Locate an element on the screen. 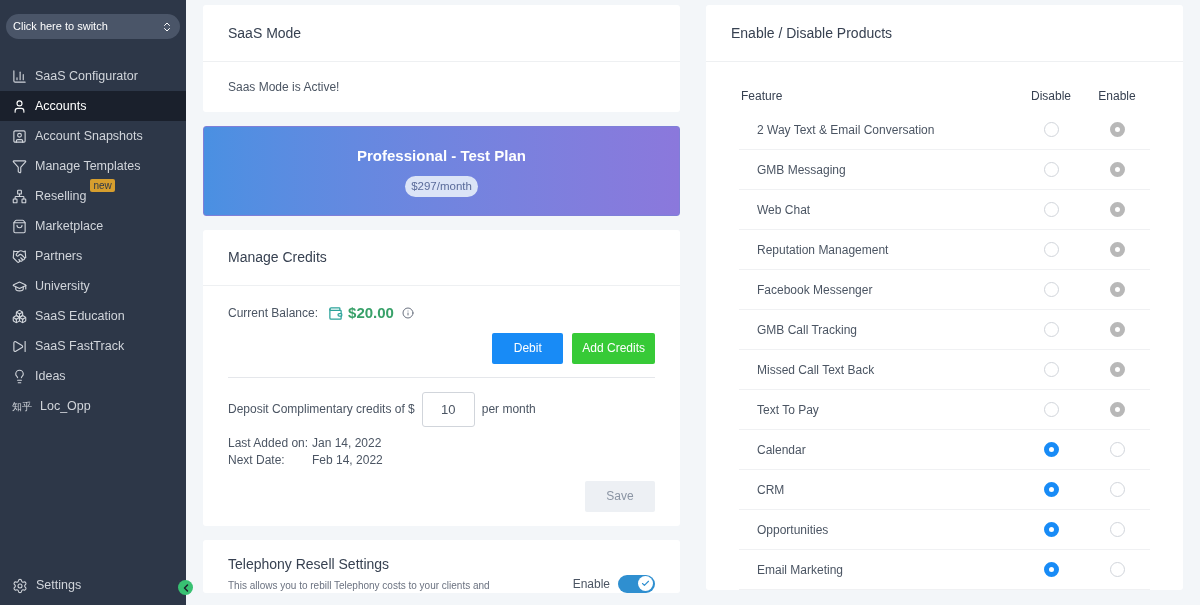 The width and height of the screenshot is (1200, 605). column-header: Disable is located at coordinates (1051, 96).